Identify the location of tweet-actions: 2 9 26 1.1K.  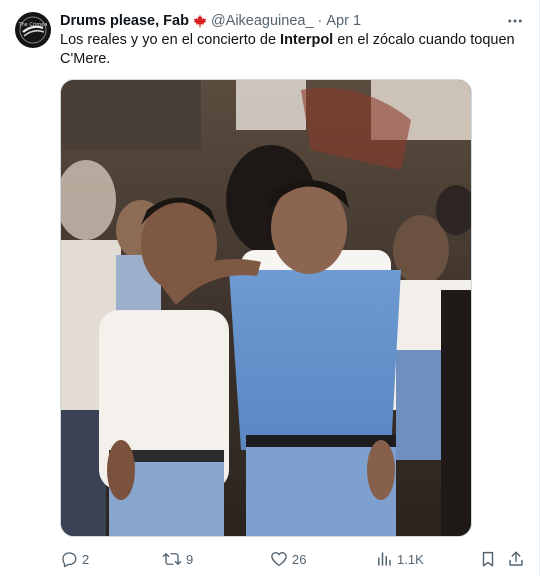
(293, 559).